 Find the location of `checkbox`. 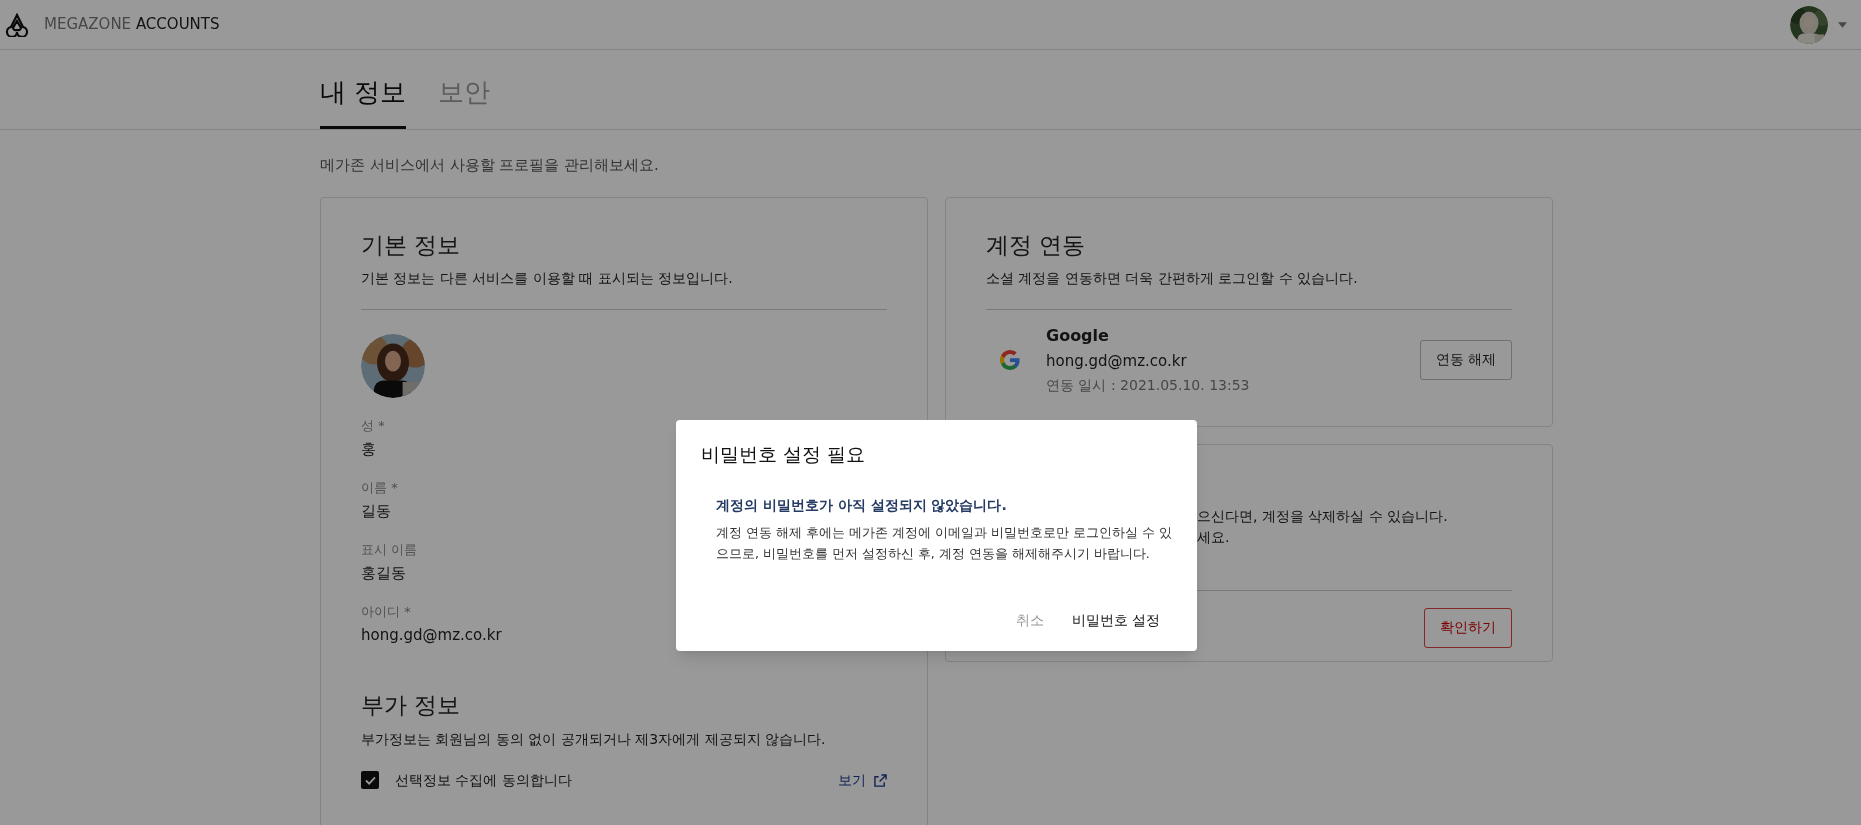

checkbox is located at coordinates (370, 780).